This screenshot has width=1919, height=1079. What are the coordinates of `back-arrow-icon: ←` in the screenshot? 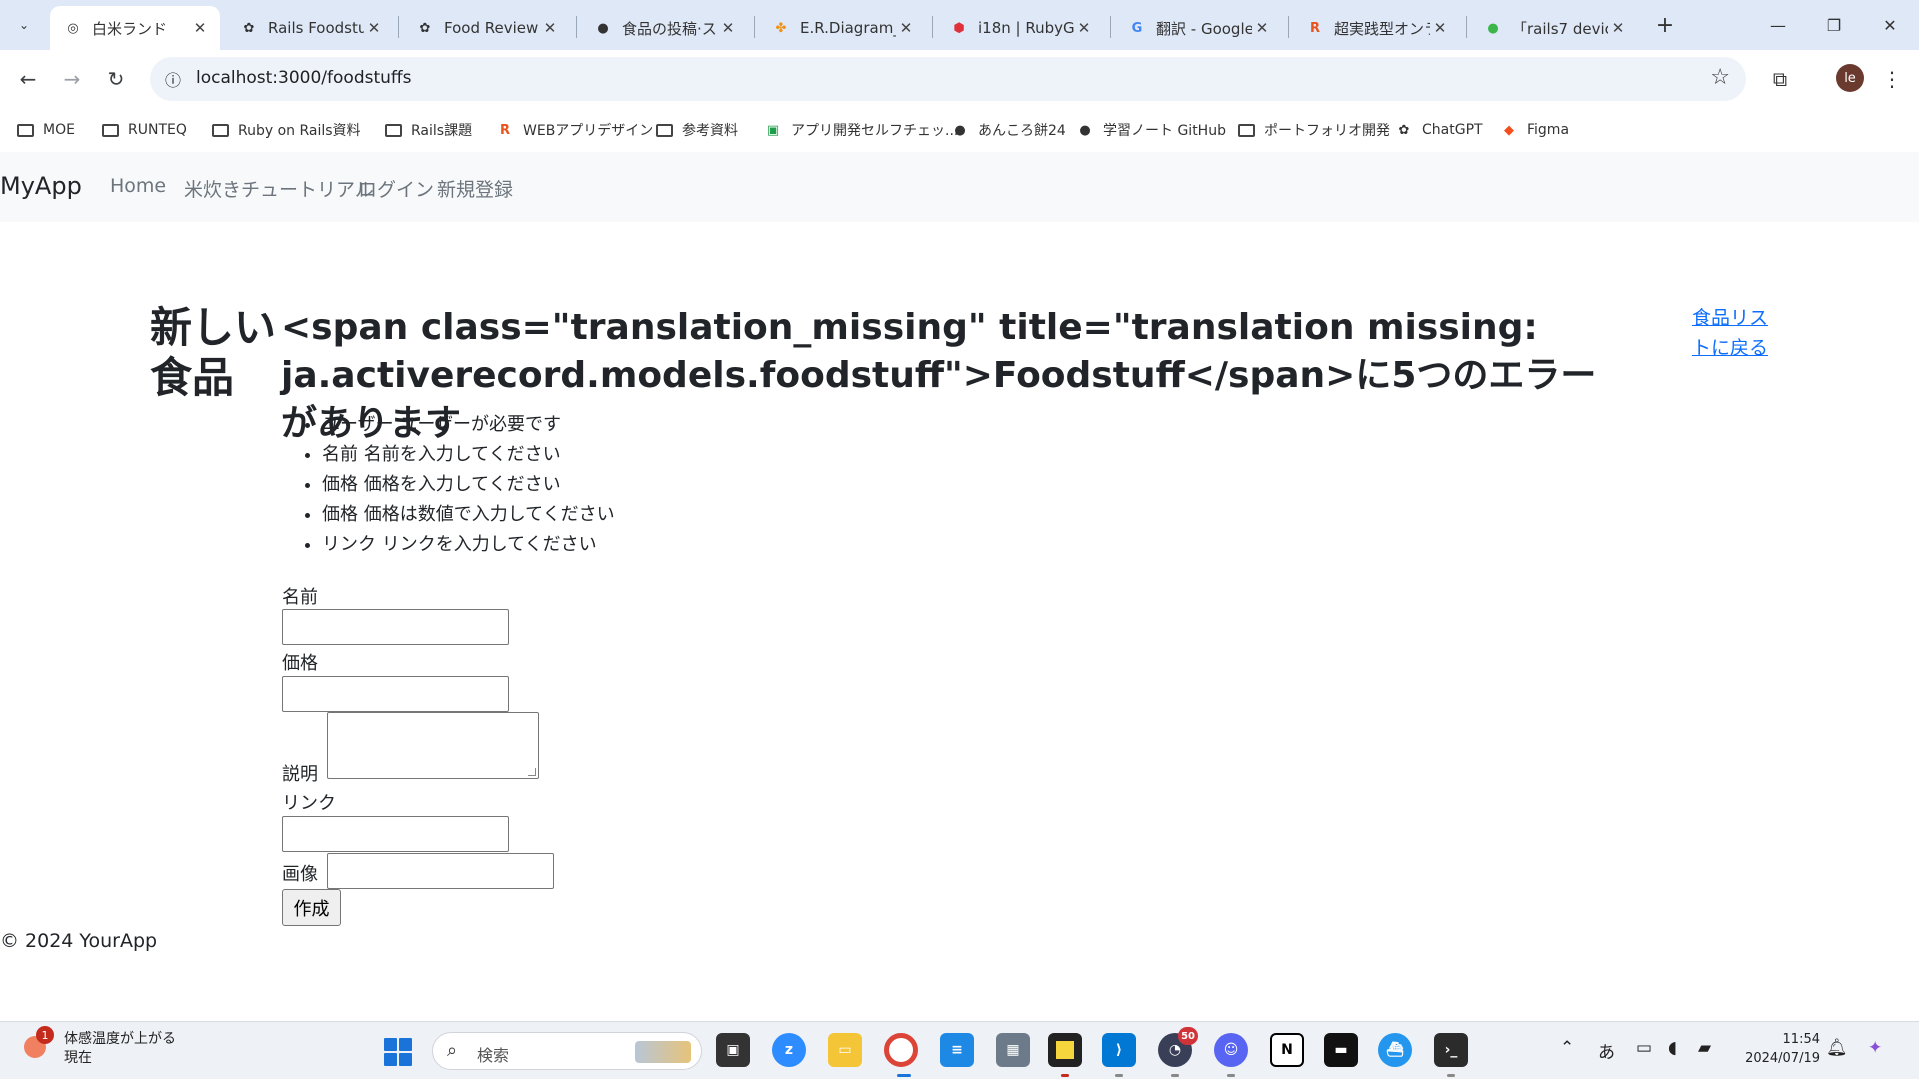 It's located at (28, 79).